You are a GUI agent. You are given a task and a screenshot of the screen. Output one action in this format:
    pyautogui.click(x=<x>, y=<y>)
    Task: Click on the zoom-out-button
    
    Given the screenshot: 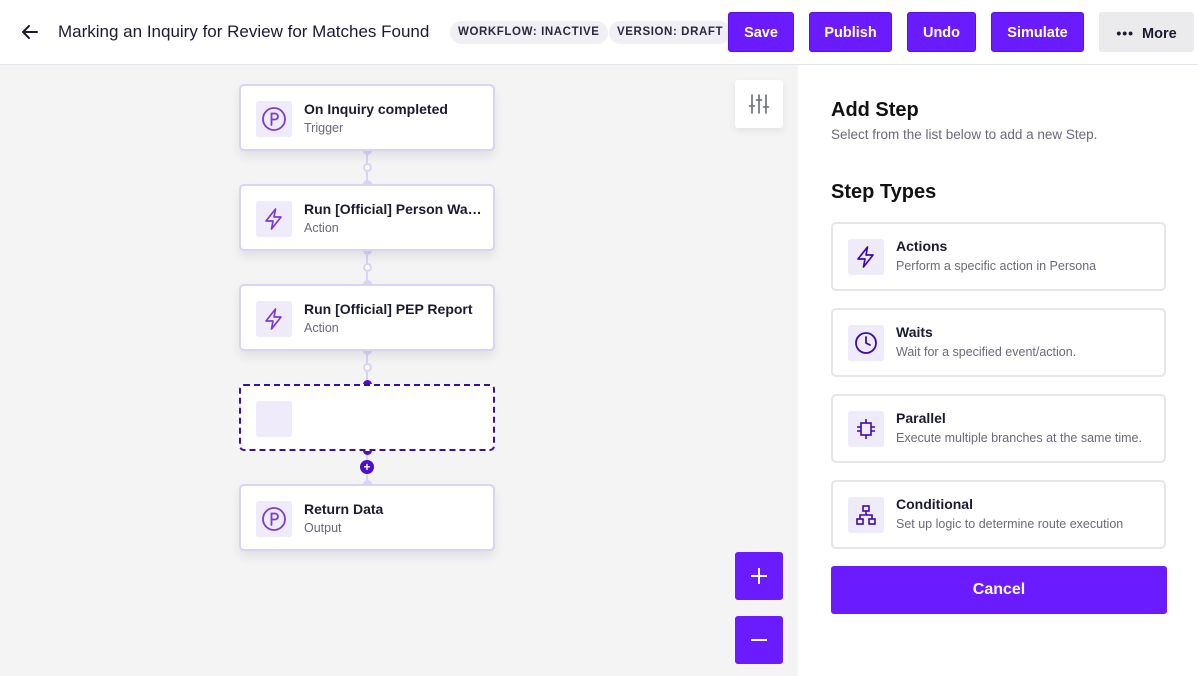 What is the action you would take?
    pyautogui.click(x=759, y=640)
    